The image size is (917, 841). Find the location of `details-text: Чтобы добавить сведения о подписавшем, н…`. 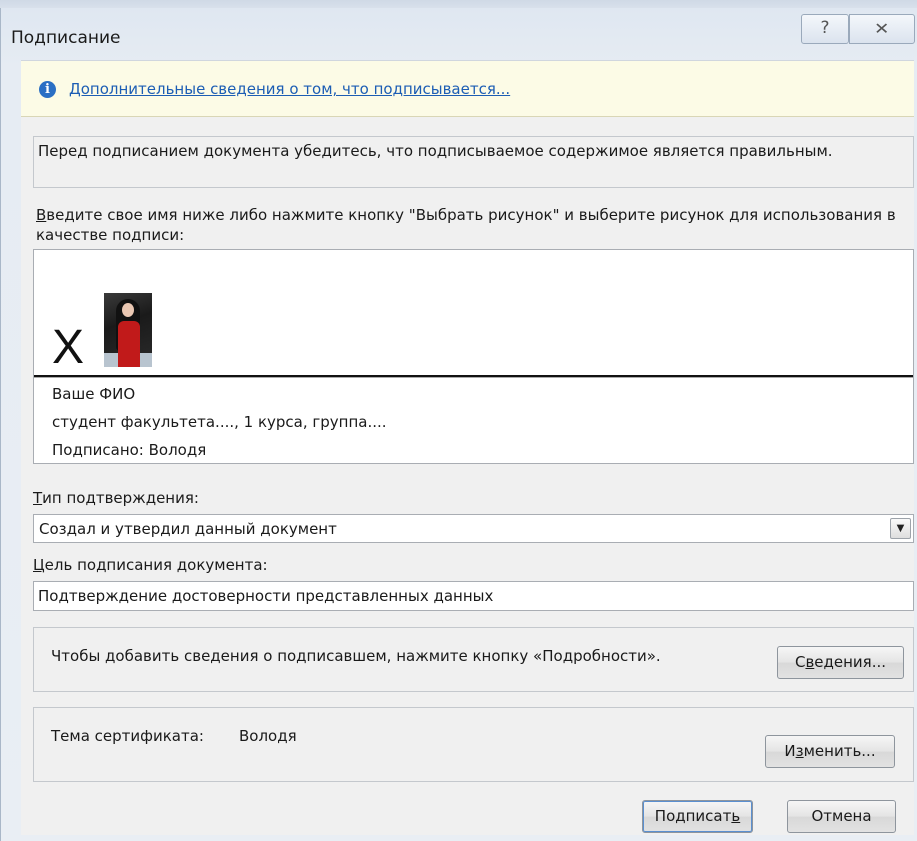

details-text: Чтобы добавить сведения о подписавшем, н… is located at coordinates (356, 656).